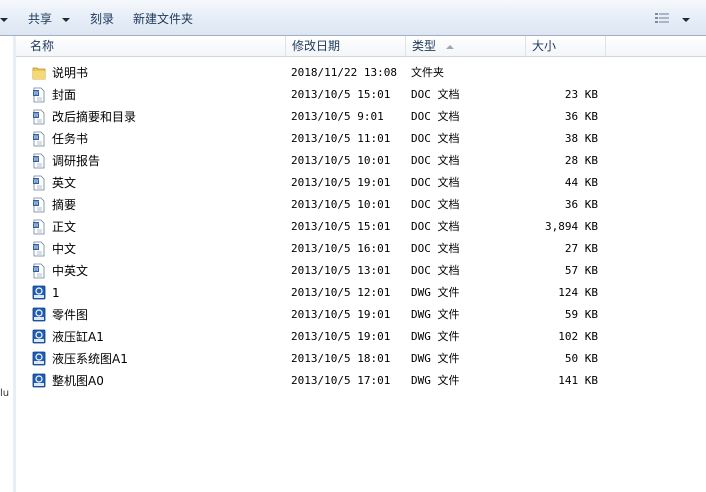 The width and height of the screenshot is (706, 492). Describe the element at coordinates (581, 358) in the screenshot. I see `file-size: 50 KB` at that location.